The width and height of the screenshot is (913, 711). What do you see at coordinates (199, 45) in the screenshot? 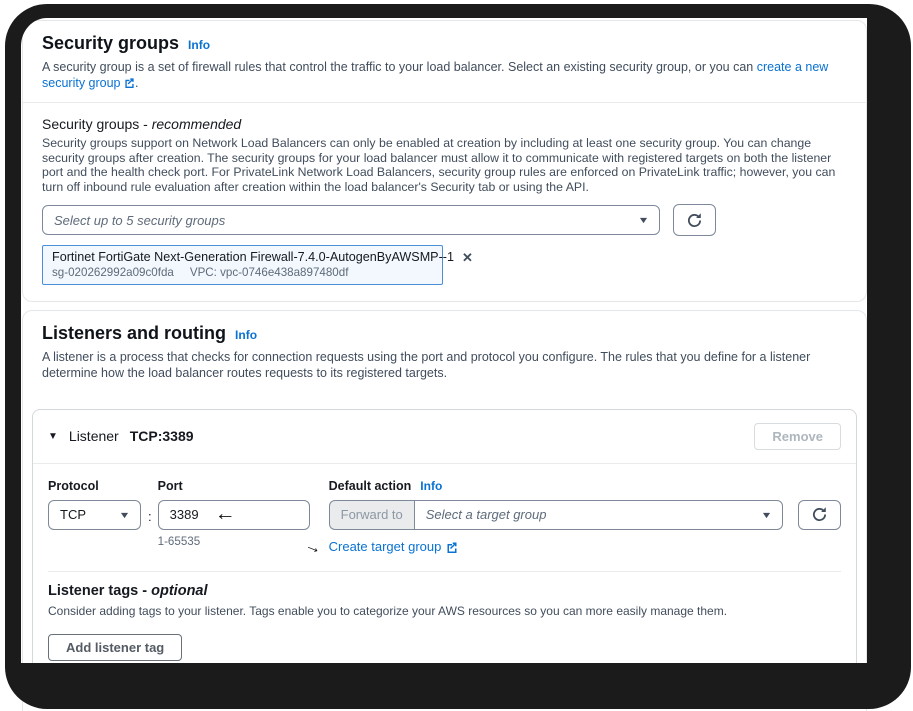
I see `security-groups-info-link: Info` at bounding box center [199, 45].